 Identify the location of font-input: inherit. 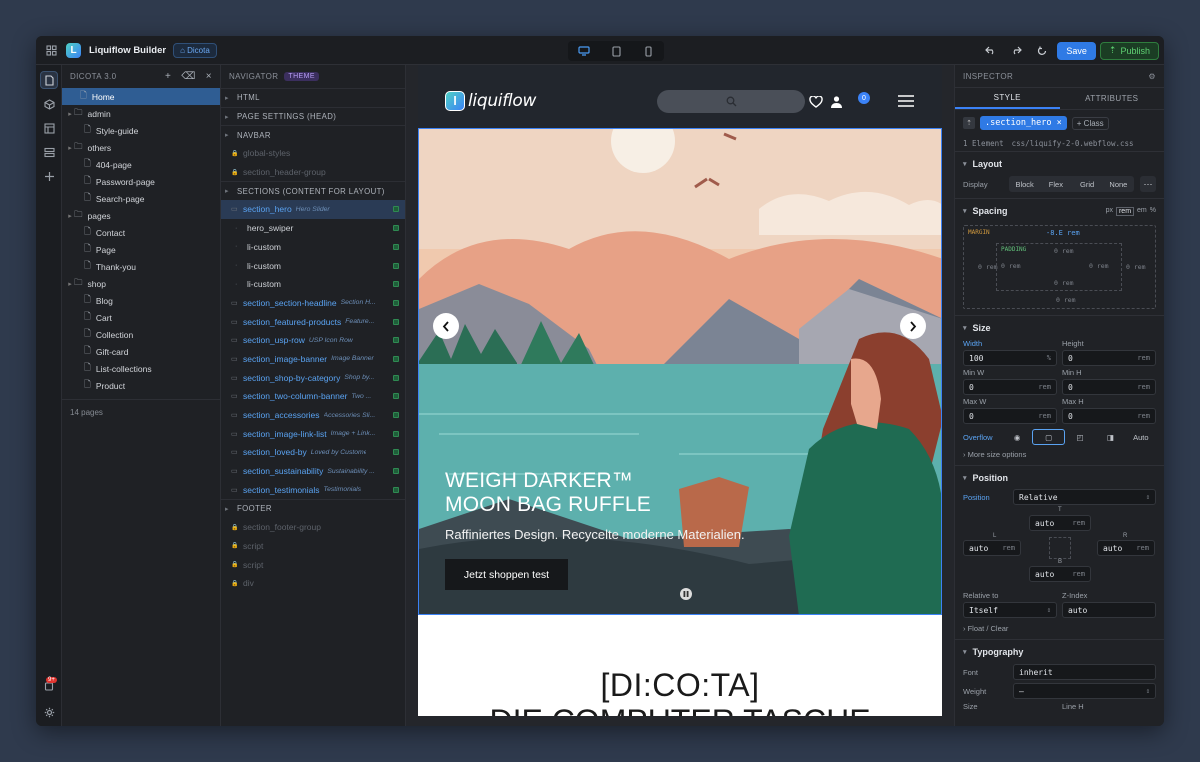
(1084, 672).